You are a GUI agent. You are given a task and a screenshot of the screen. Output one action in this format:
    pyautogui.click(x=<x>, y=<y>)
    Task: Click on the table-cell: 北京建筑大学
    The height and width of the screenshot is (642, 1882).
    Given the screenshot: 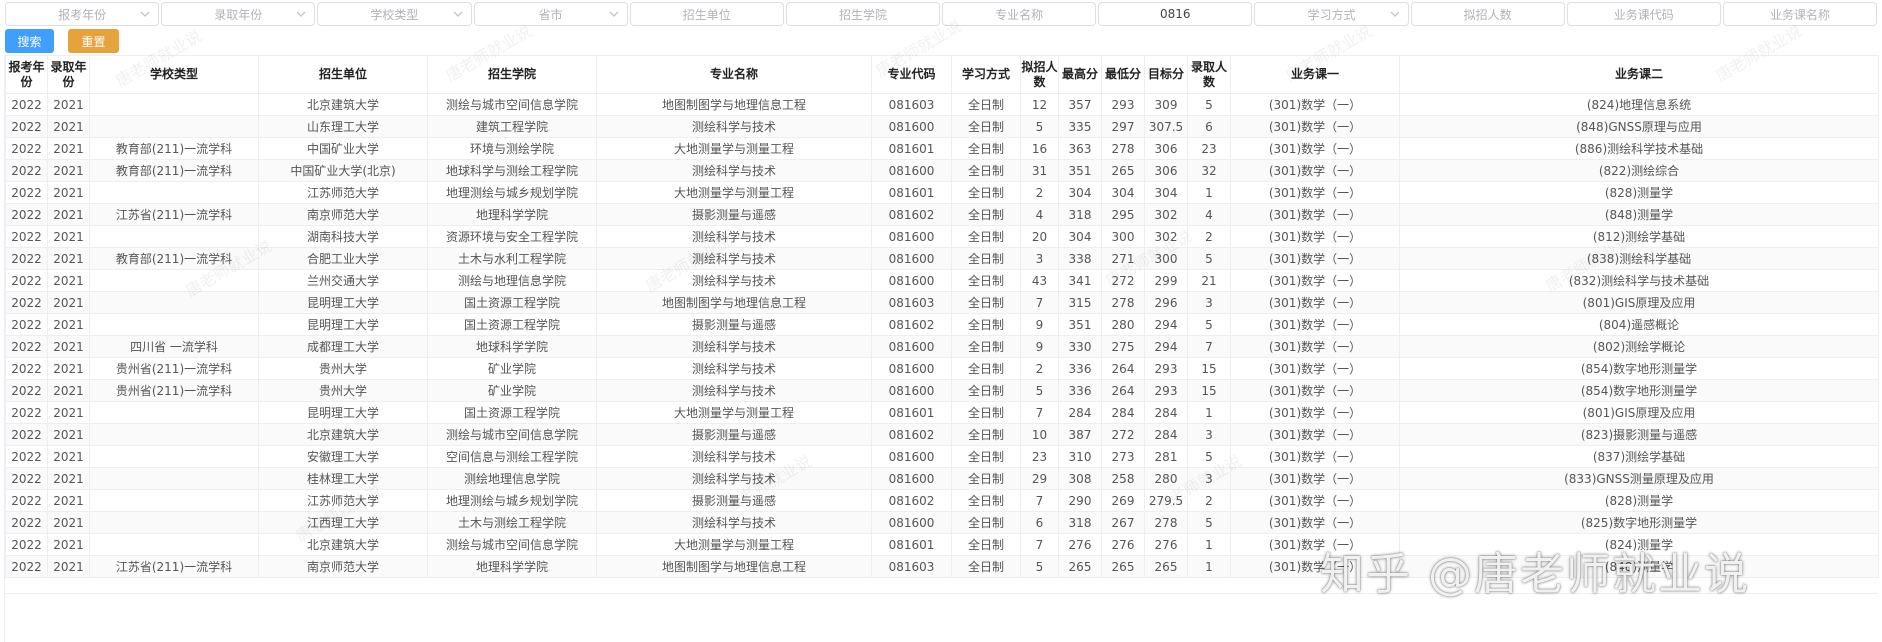 What is the action you would take?
    pyautogui.click(x=343, y=544)
    